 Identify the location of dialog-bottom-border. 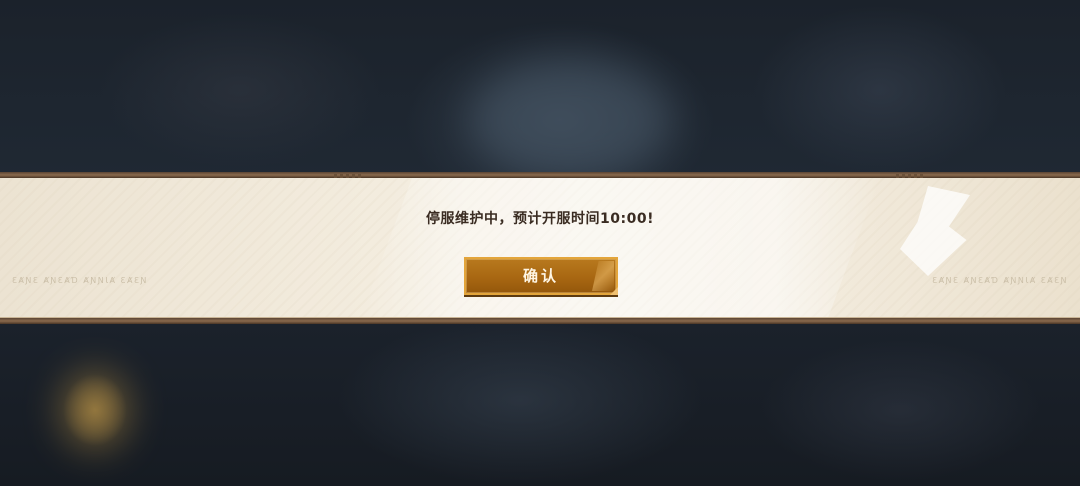
(540, 321).